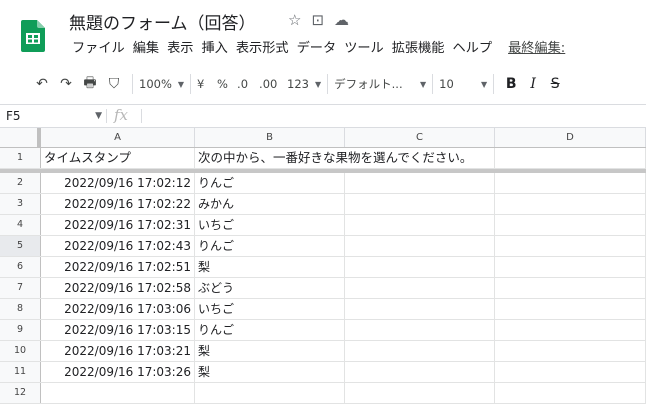 The width and height of the screenshot is (646, 407). What do you see at coordinates (20, 309) in the screenshot?
I see `row-header: 8` at bounding box center [20, 309].